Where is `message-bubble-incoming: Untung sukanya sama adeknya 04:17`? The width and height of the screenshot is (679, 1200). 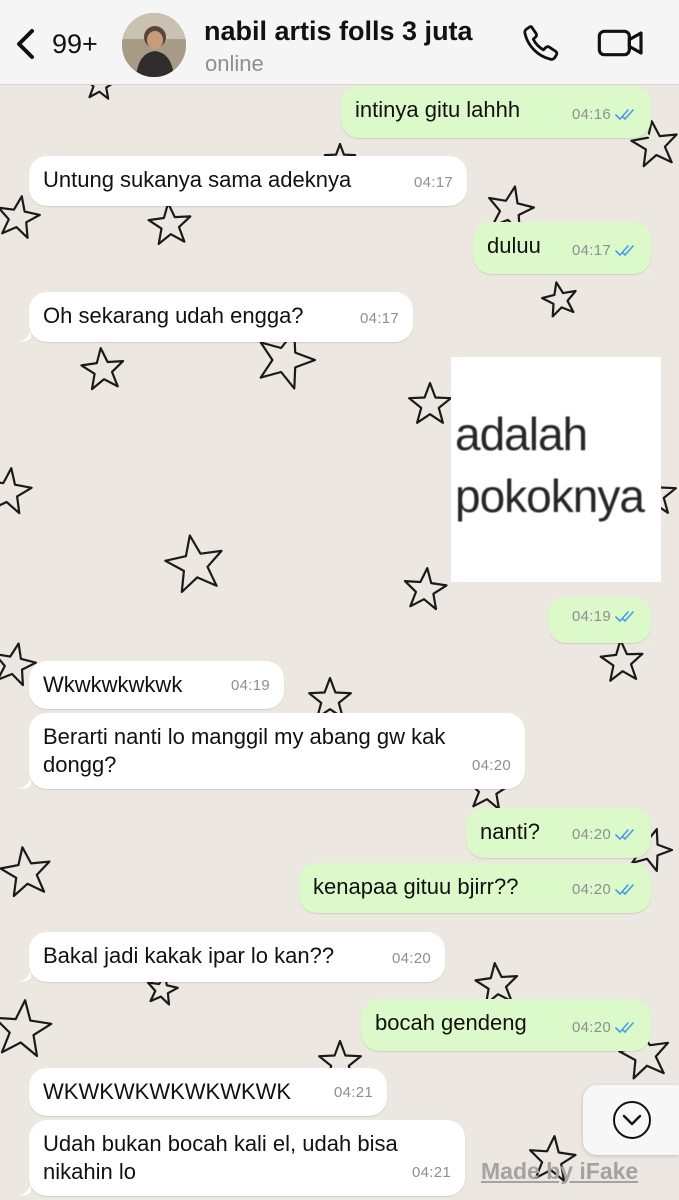 message-bubble-incoming: Untung sukanya sama adeknya 04:17 is located at coordinates (248, 181).